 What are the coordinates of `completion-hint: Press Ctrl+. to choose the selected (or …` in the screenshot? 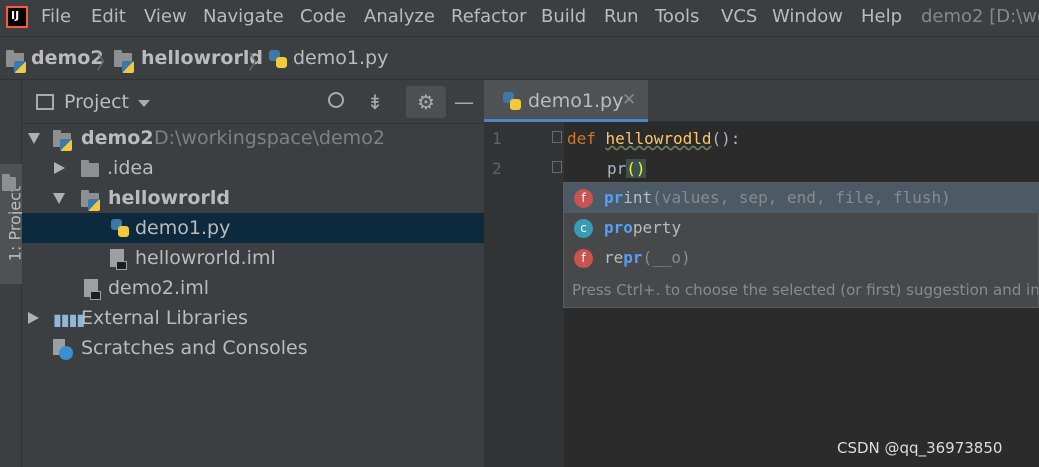 It's located at (805, 290).